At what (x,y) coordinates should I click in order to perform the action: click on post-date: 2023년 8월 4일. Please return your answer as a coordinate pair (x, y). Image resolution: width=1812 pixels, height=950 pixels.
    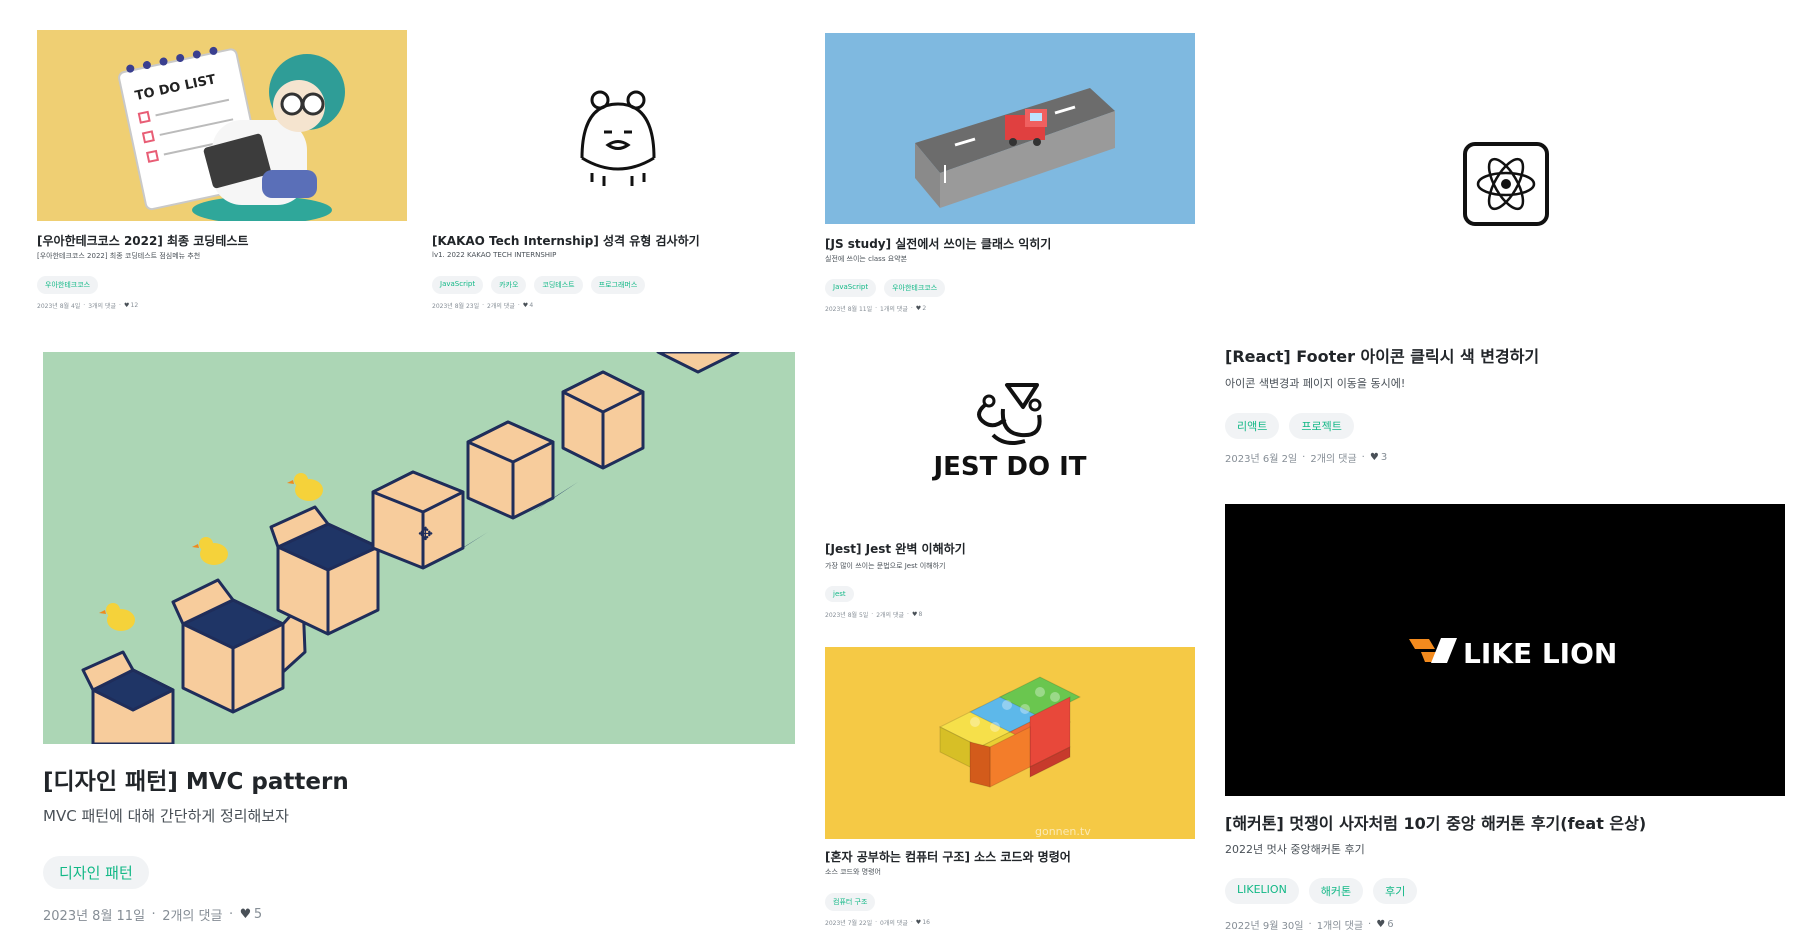
    Looking at the image, I should click on (59, 306).